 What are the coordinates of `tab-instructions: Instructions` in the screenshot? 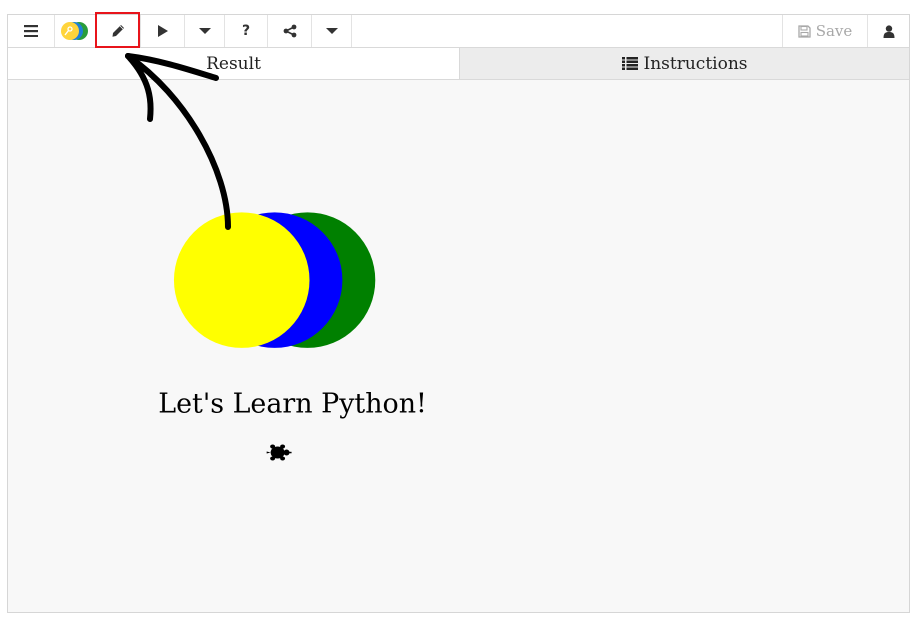 It's located at (684, 63).